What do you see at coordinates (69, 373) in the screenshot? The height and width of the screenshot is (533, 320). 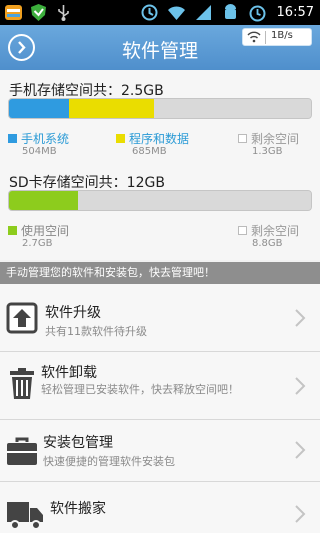 I see `menu-item-title: 软件卸载` at bounding box center [69, 373].